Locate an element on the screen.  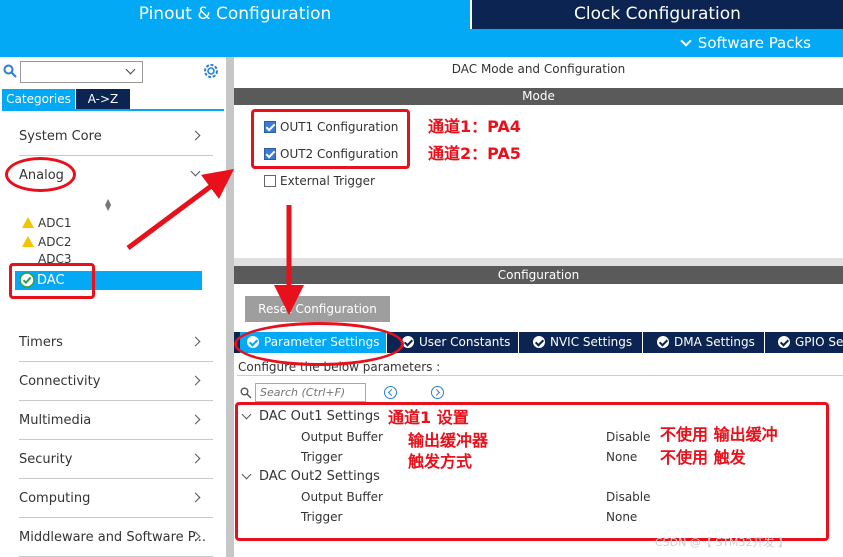
tab-label: NVIC Settings is located at coordinates (591, 342).